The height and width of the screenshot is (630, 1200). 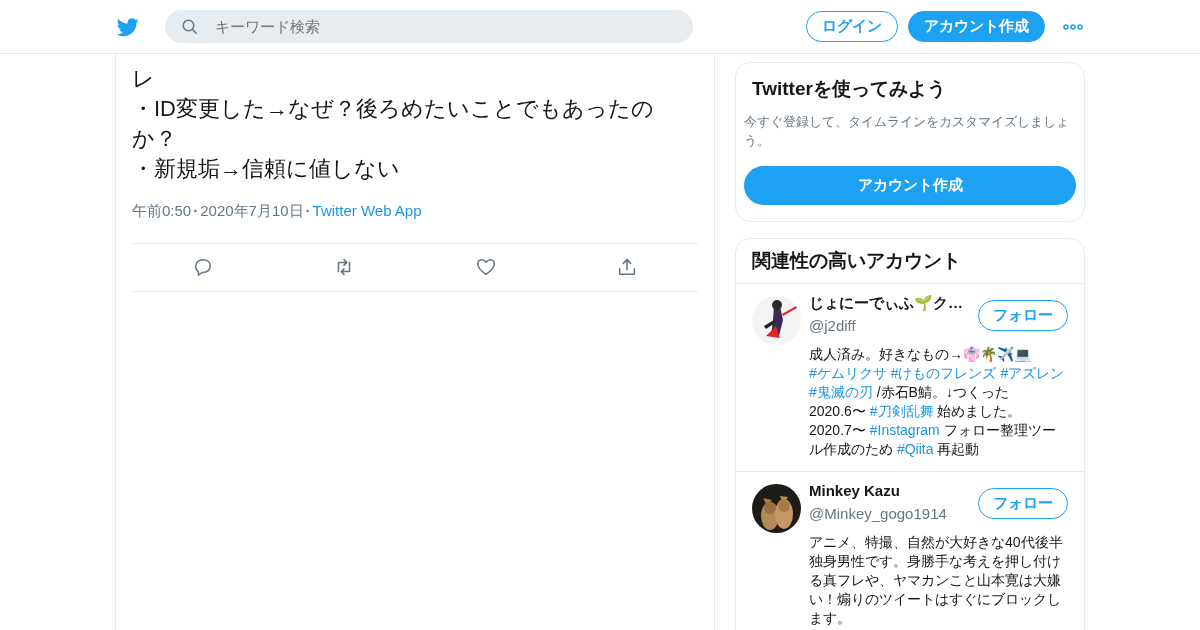 I want to click on bird-logo-icon, so click(x=128, y=26).